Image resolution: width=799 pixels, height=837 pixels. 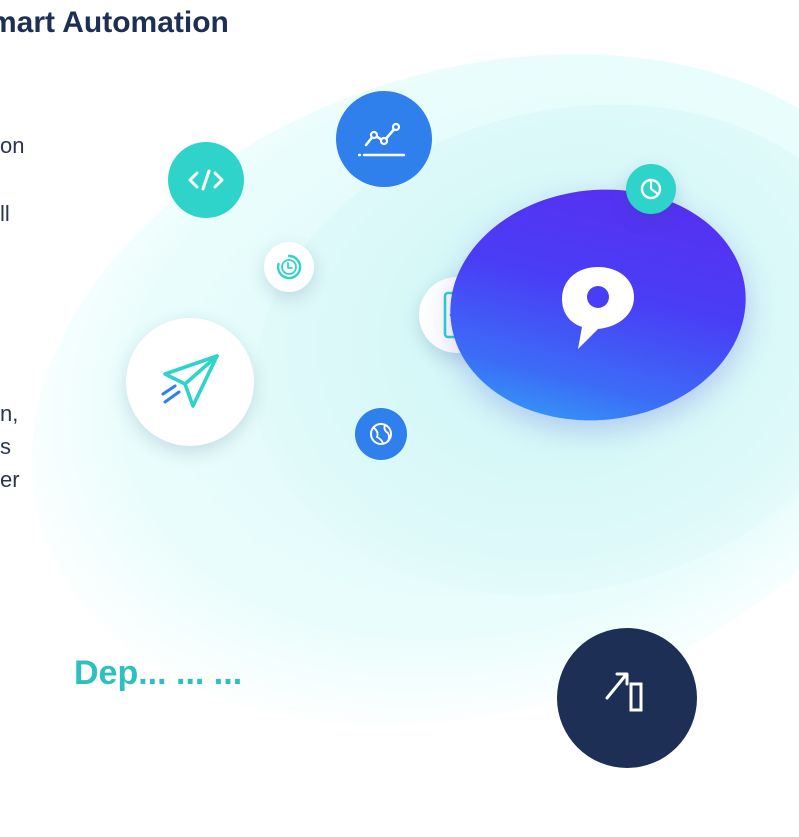 I want to click on clock-icon, so click(x=289, y=267).